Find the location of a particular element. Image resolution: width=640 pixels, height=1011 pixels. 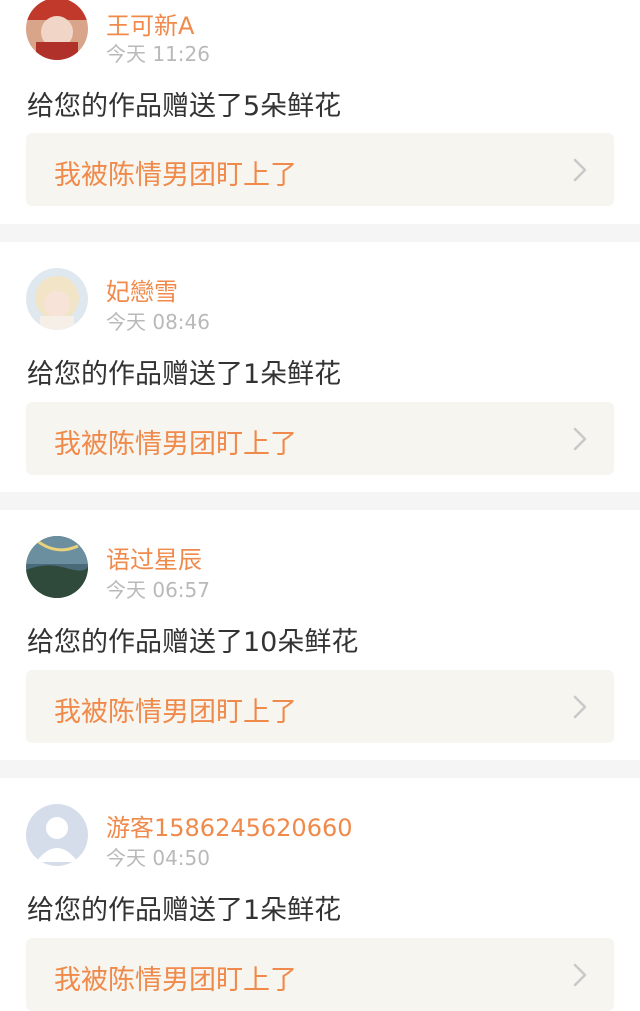

default-avatar-icon is located at coordinates (57, 835).